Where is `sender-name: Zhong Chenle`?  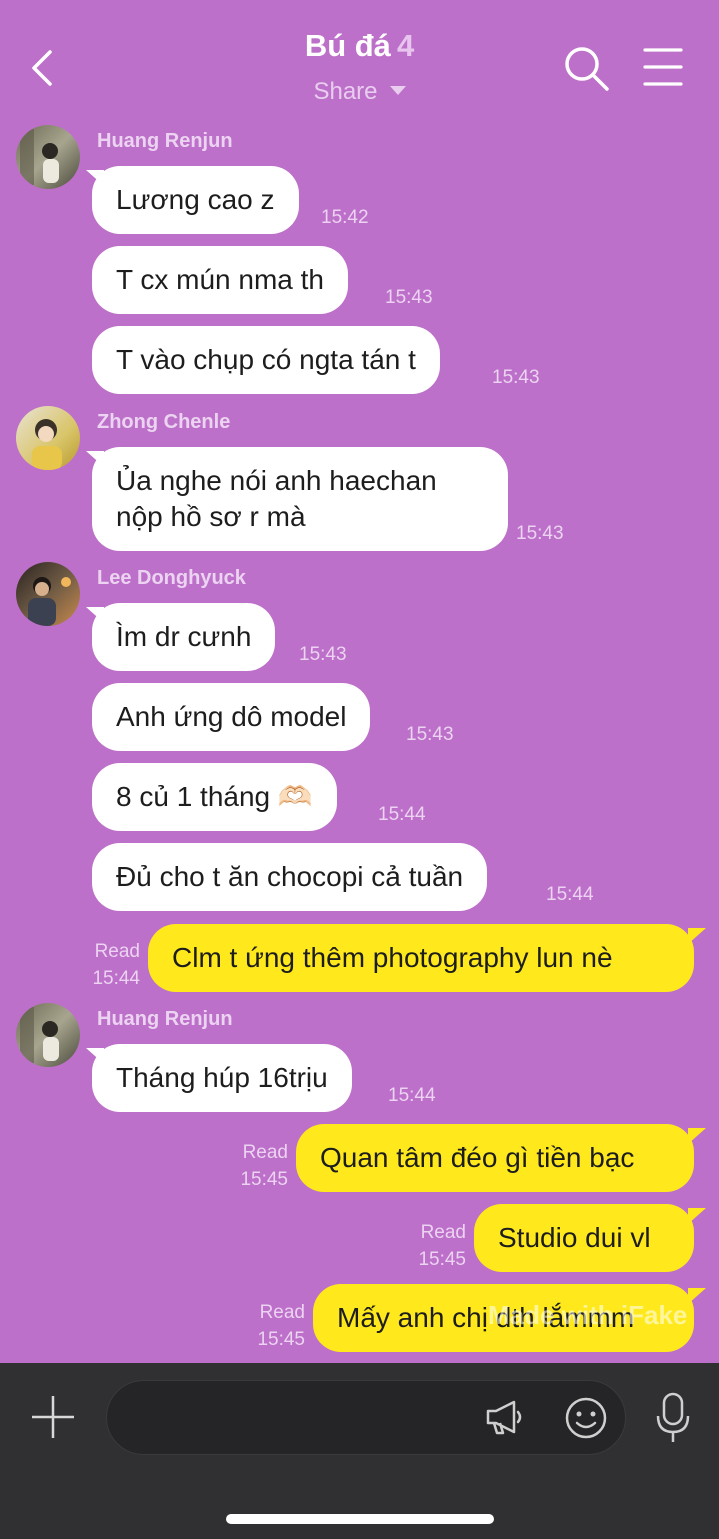 sender-name: Zhong Chenle is located at coordinates (164, 422).